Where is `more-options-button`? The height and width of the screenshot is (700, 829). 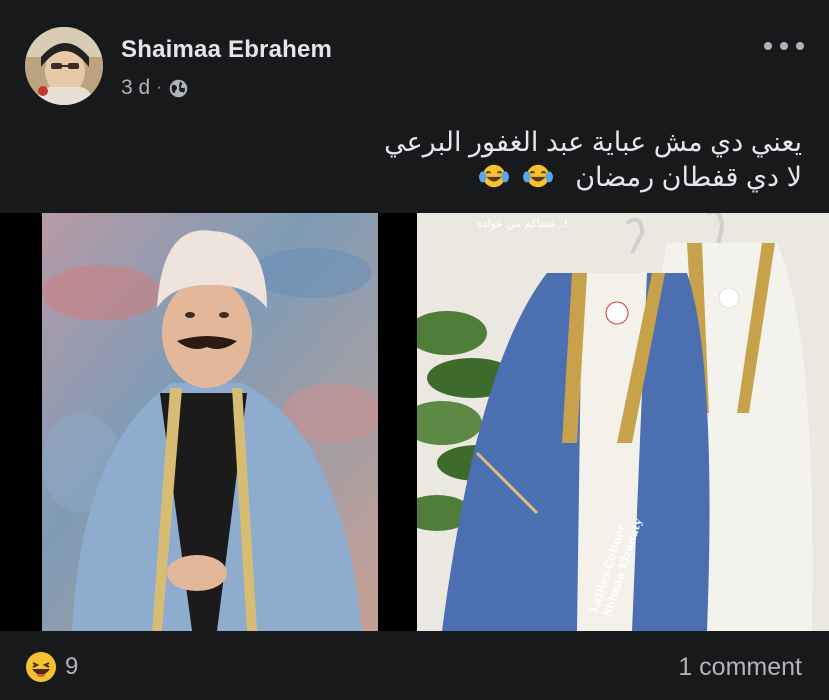 more-options-button is located at coordinates (784, 46).